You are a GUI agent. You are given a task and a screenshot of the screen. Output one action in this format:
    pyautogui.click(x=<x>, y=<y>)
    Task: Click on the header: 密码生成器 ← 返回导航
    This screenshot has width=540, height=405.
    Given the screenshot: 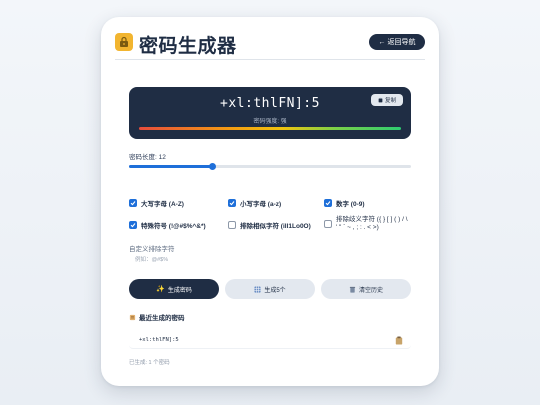 What is the action you would take?
    pyautogui.click(x=270, y=44)
    